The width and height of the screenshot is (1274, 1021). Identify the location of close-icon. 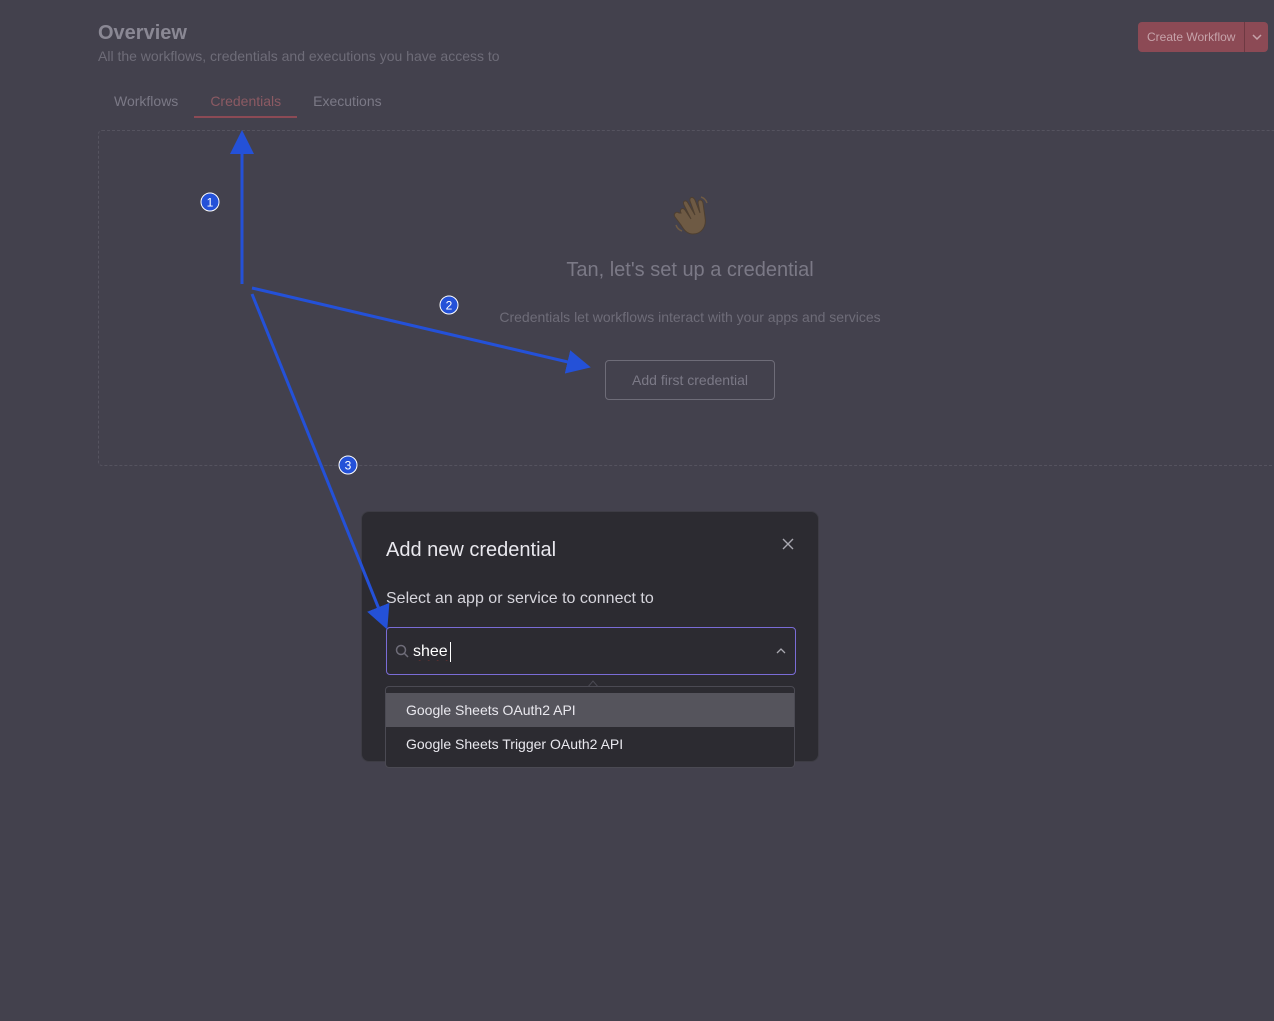
(788, 544).